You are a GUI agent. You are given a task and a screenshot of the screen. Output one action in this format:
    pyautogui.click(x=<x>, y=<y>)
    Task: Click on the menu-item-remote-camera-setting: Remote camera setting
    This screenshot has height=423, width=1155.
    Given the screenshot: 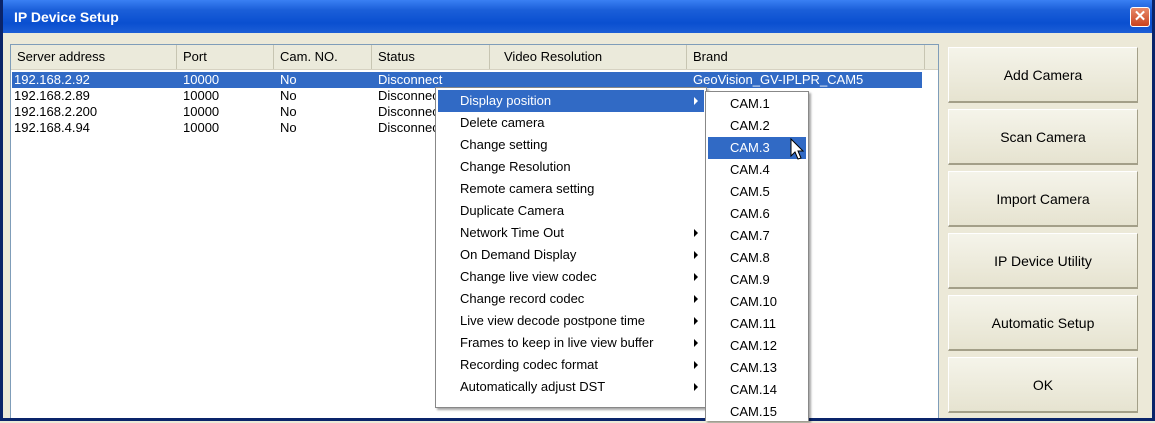 What is the action you would take?
    pyautogui.click(x=571, y=189)
    